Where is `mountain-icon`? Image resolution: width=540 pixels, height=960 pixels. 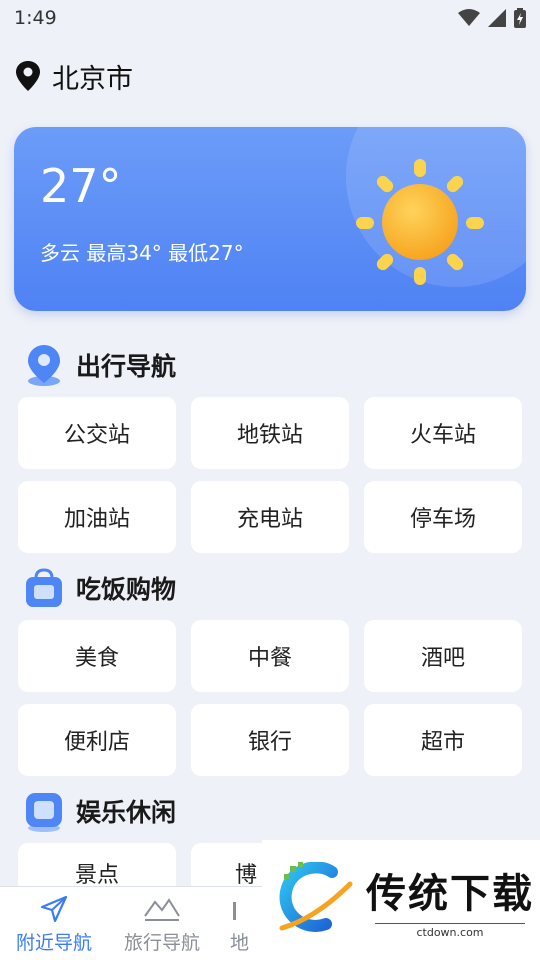
mountain-icon is located at coordinates (162, 909).